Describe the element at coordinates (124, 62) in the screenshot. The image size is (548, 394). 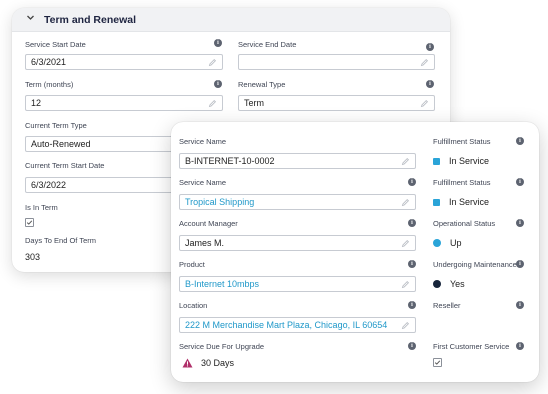
I see `service-start-date-field: 6/3/2021` at that location.